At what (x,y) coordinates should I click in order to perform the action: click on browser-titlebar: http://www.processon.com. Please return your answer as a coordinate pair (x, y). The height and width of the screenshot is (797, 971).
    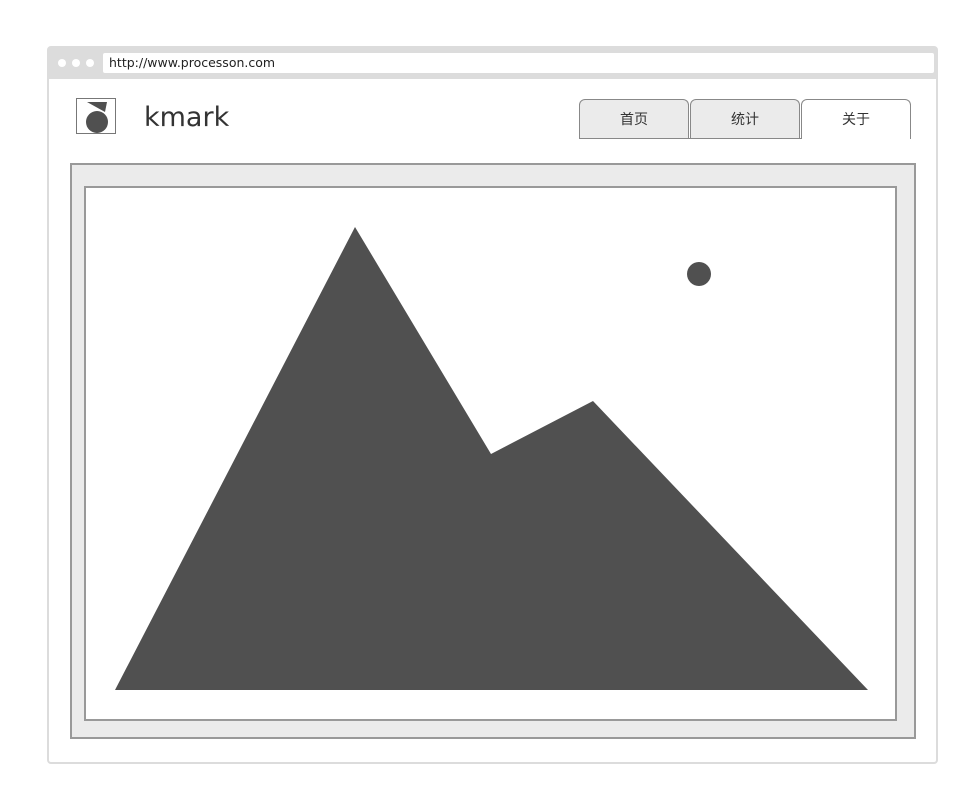
    Looking at the image, I should click on (492, 63).